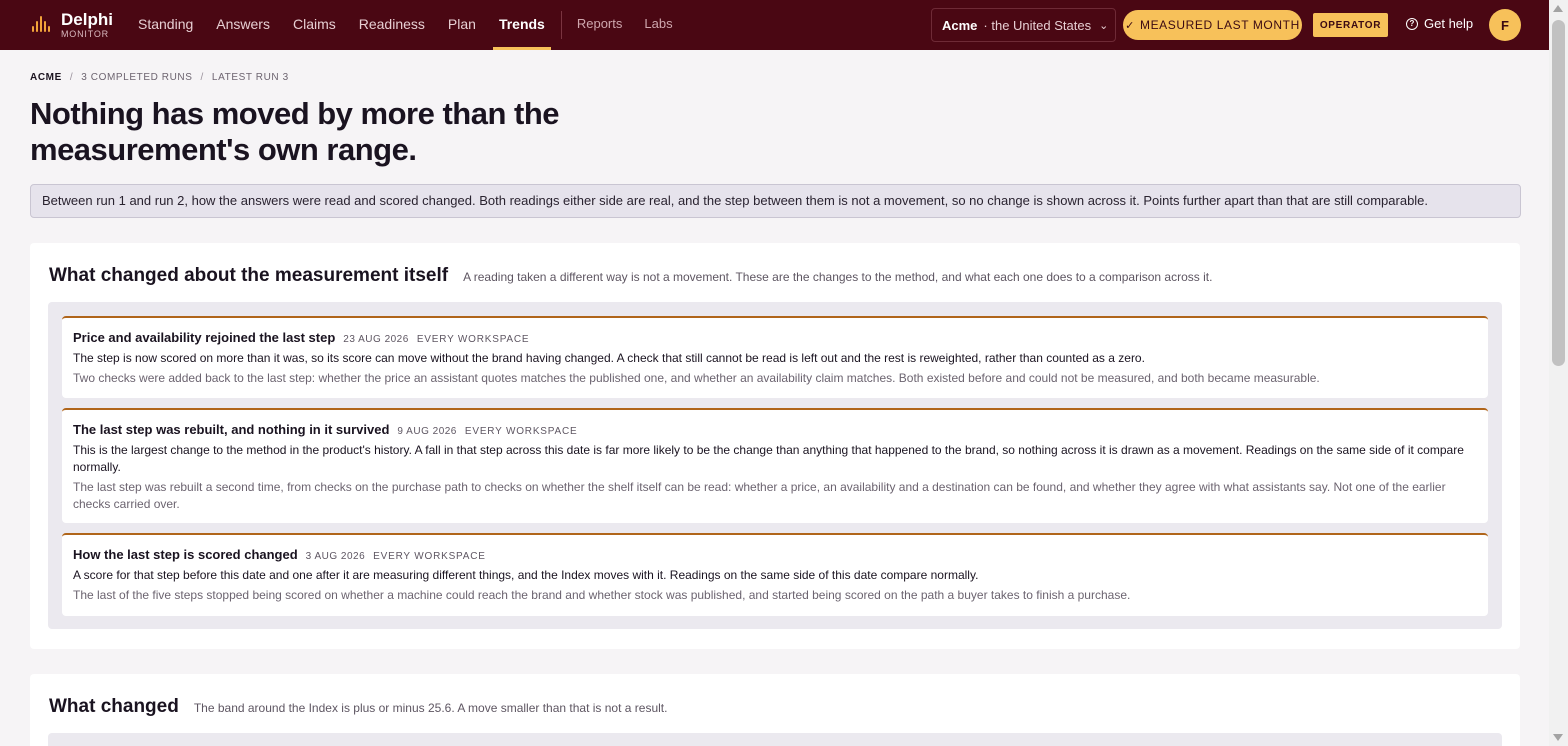 The width and height of the screenshot is (1568, 746). I want to click on change-title: How the last step is scored changed, so click(185, 554).